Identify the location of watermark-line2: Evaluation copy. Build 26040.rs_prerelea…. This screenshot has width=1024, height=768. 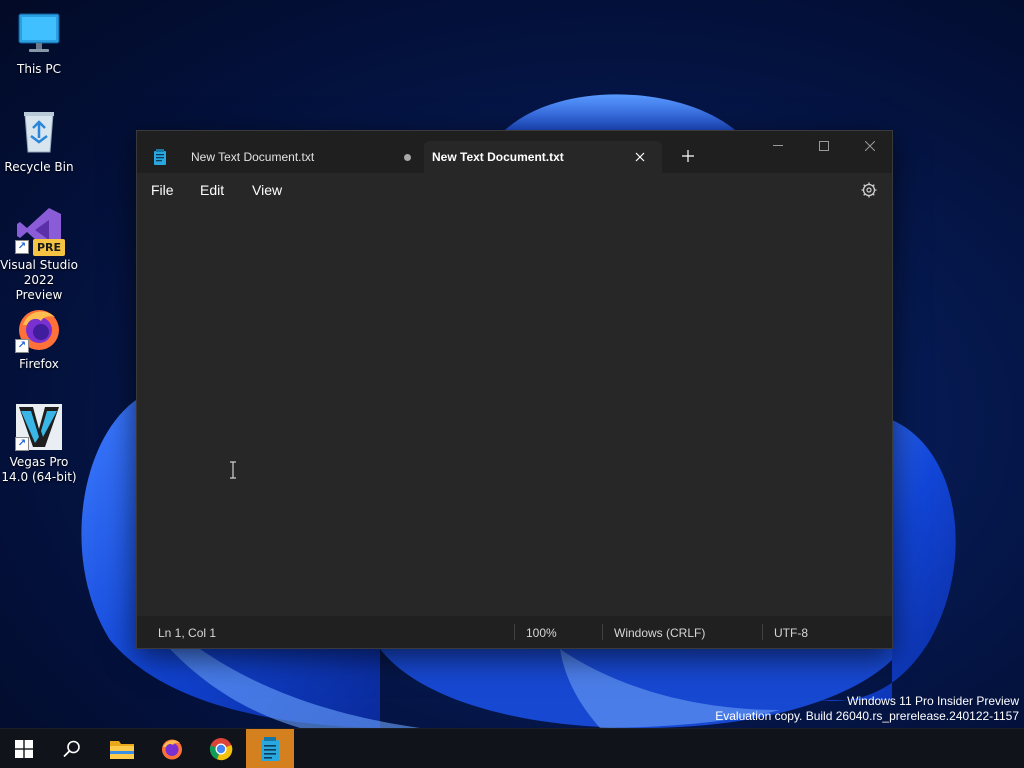
(867, 716).